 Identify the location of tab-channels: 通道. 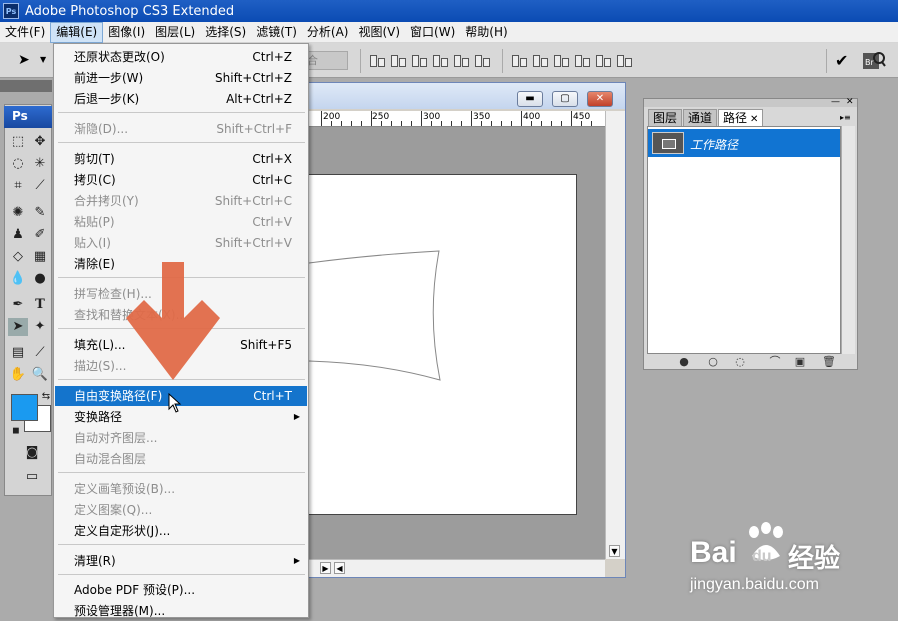
(700, 117).